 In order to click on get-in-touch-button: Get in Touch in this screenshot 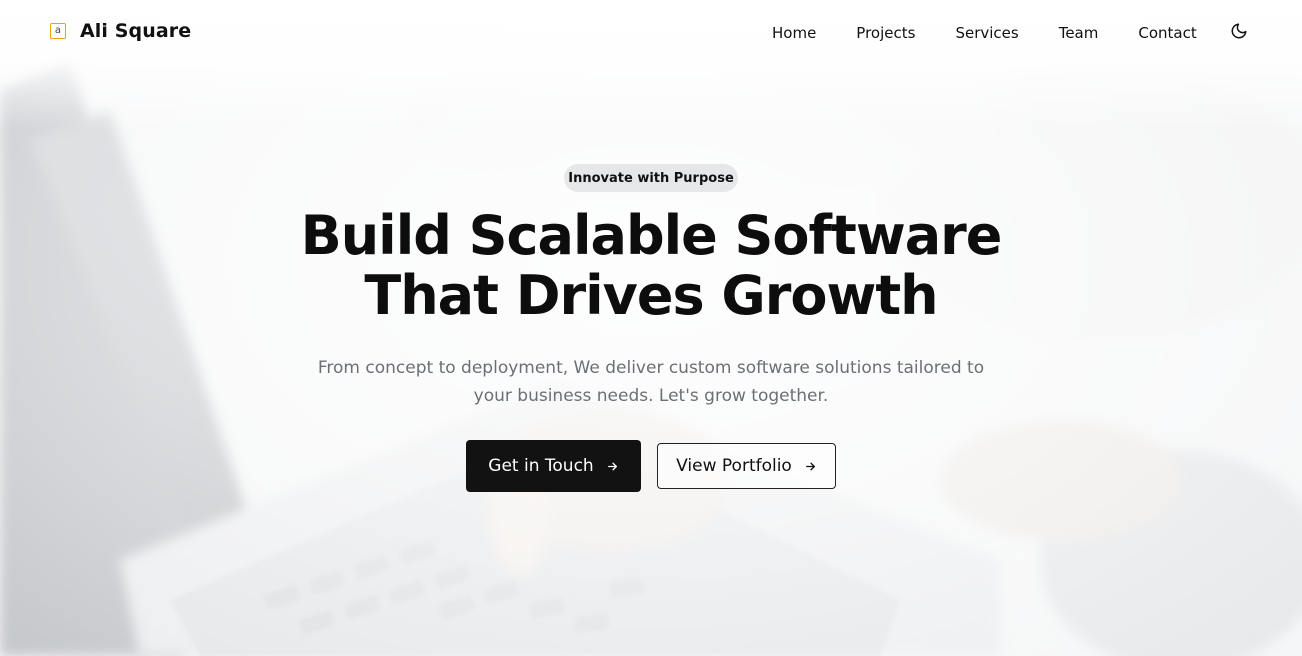, I will do `click(553, 466)`.